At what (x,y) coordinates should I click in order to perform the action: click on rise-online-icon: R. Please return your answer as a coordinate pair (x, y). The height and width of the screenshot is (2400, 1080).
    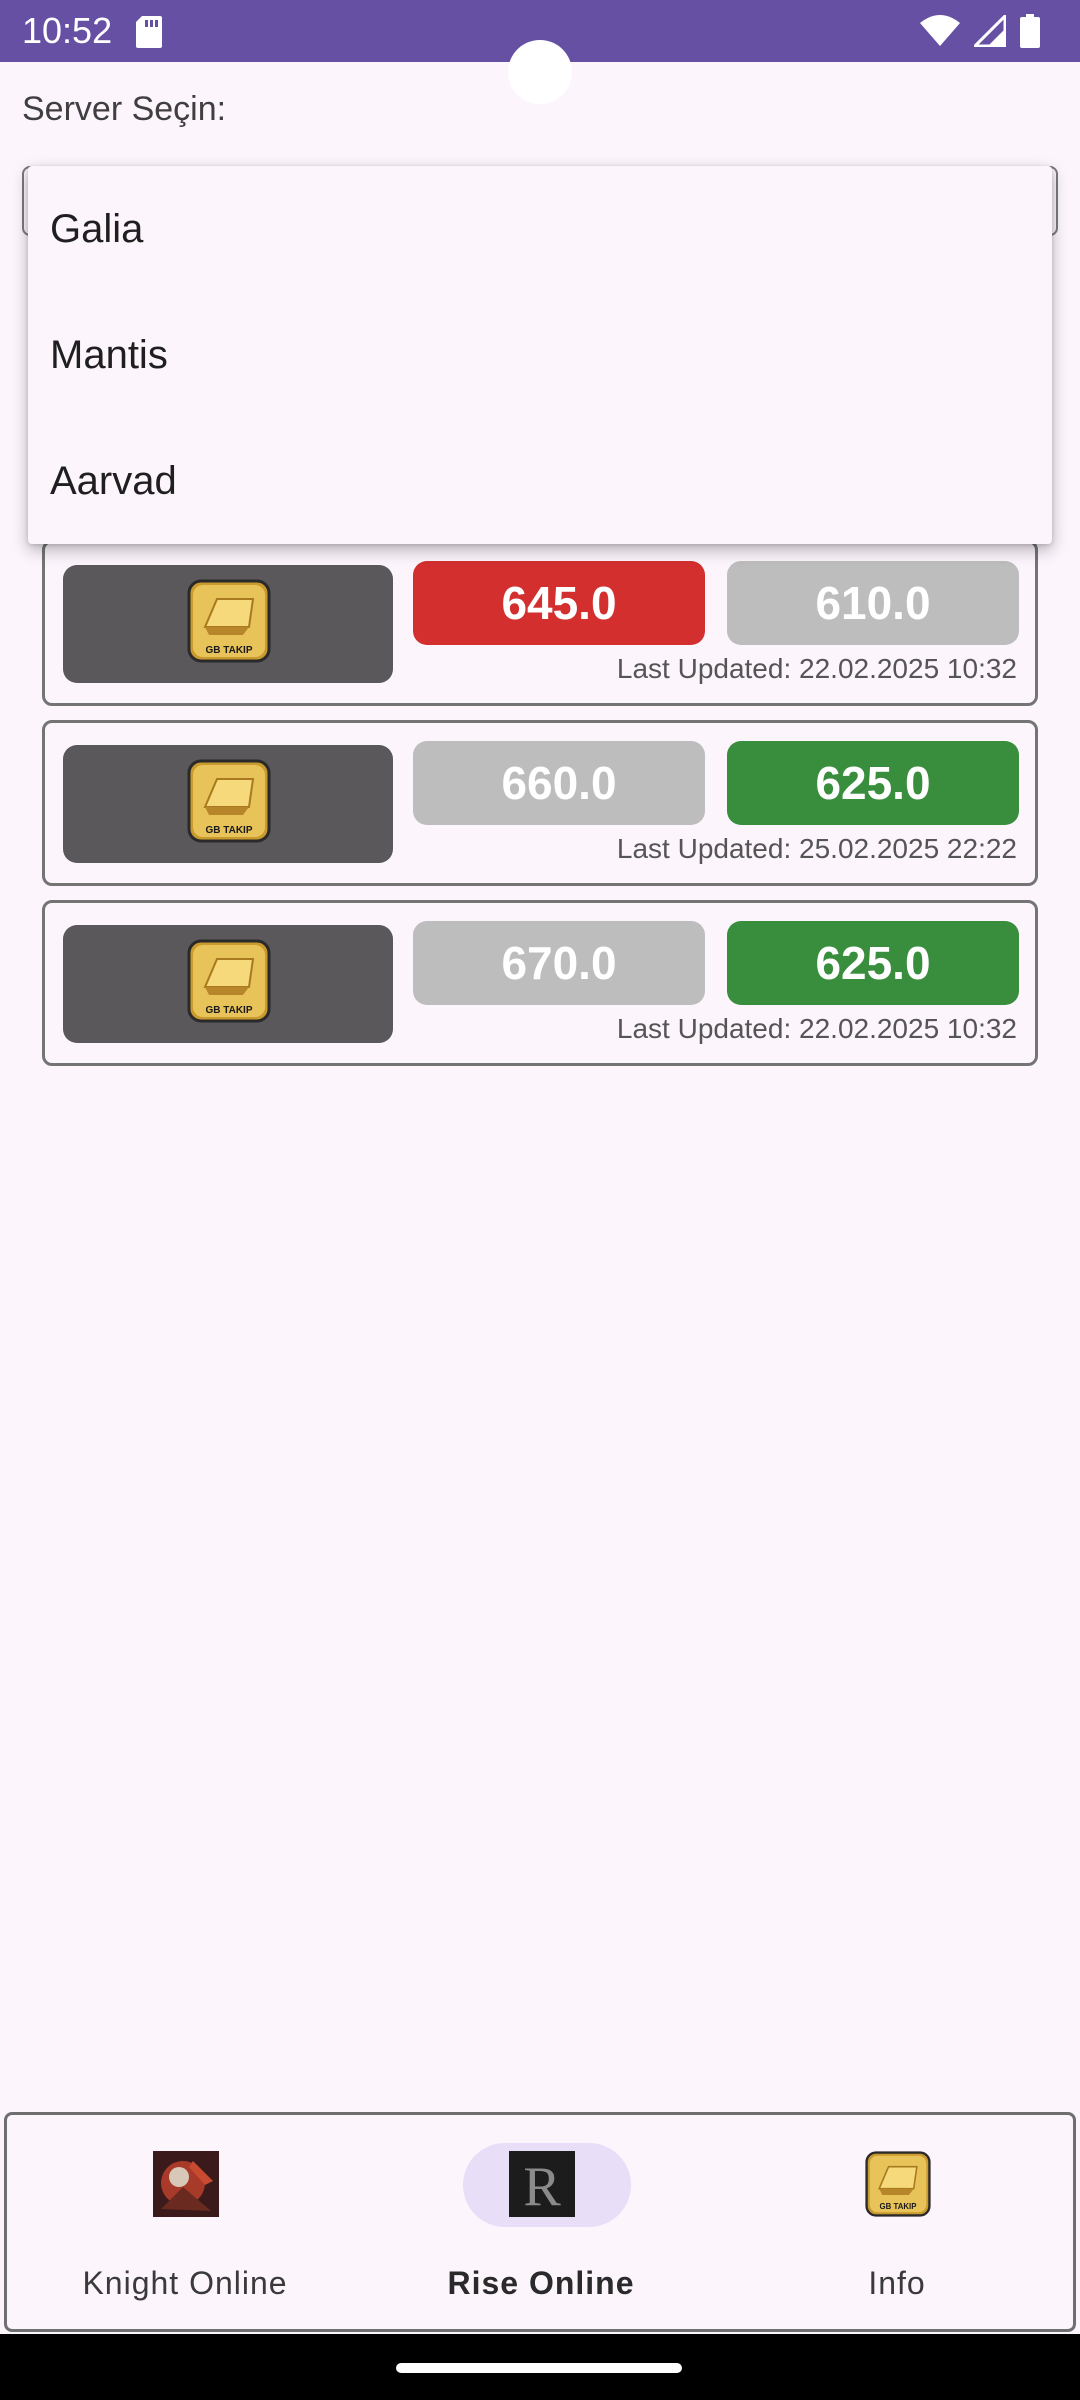
    Looking at the image, I should click on (542, 2184).